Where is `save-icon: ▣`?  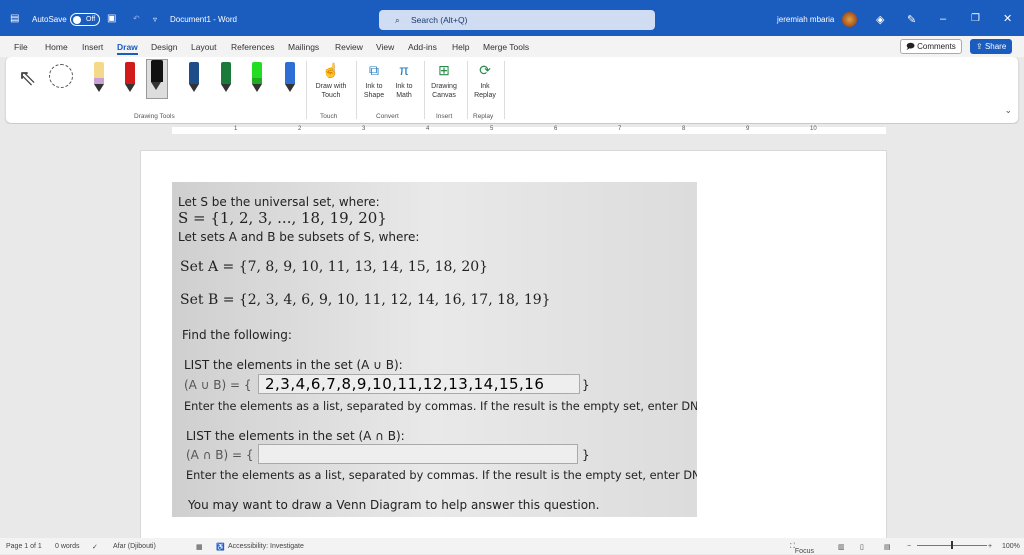 save-icon: ▣ is located at coordinates (111, 18).